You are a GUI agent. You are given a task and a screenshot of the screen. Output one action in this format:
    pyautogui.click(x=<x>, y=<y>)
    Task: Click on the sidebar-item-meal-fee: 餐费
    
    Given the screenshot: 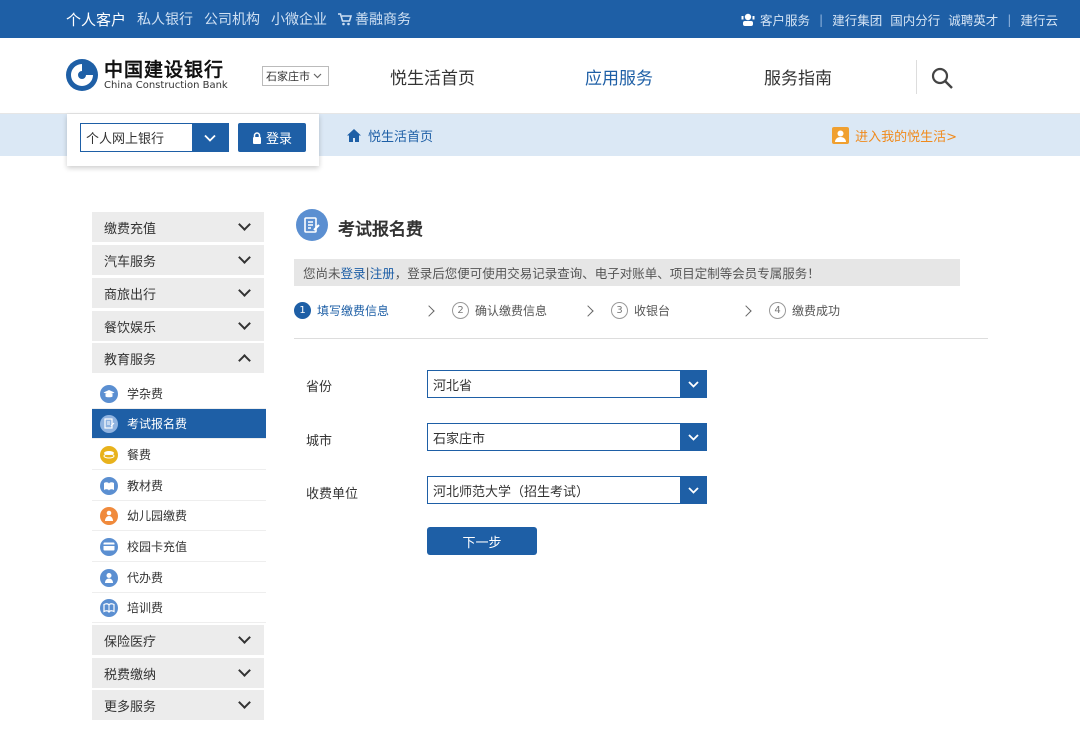 What is the action you would take?
    pyautogui.click(x=179, y=455)
    